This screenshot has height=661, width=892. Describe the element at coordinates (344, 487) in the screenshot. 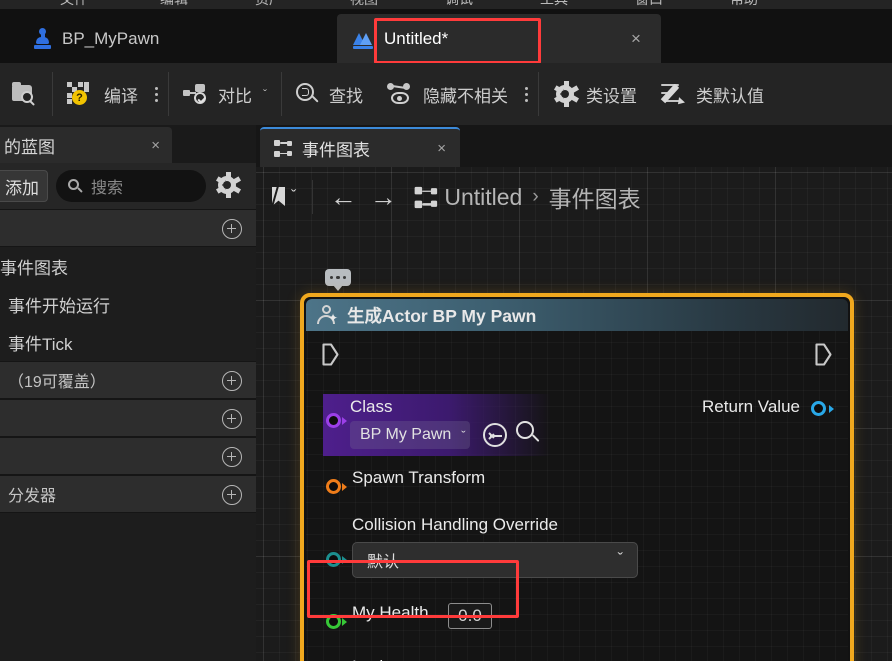

I see `pin-spawn-transform-arrow` at that location.